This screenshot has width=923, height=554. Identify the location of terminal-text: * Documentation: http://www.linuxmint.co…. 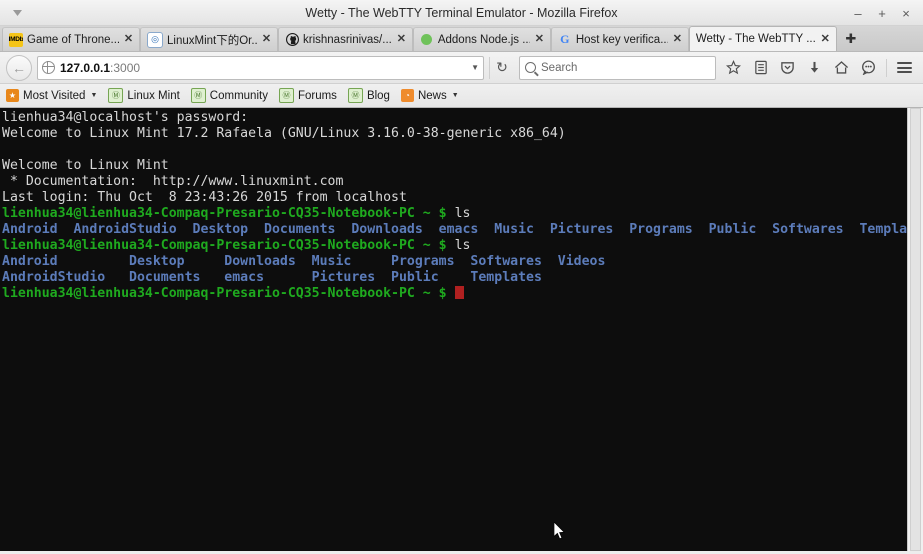
(173, 181).